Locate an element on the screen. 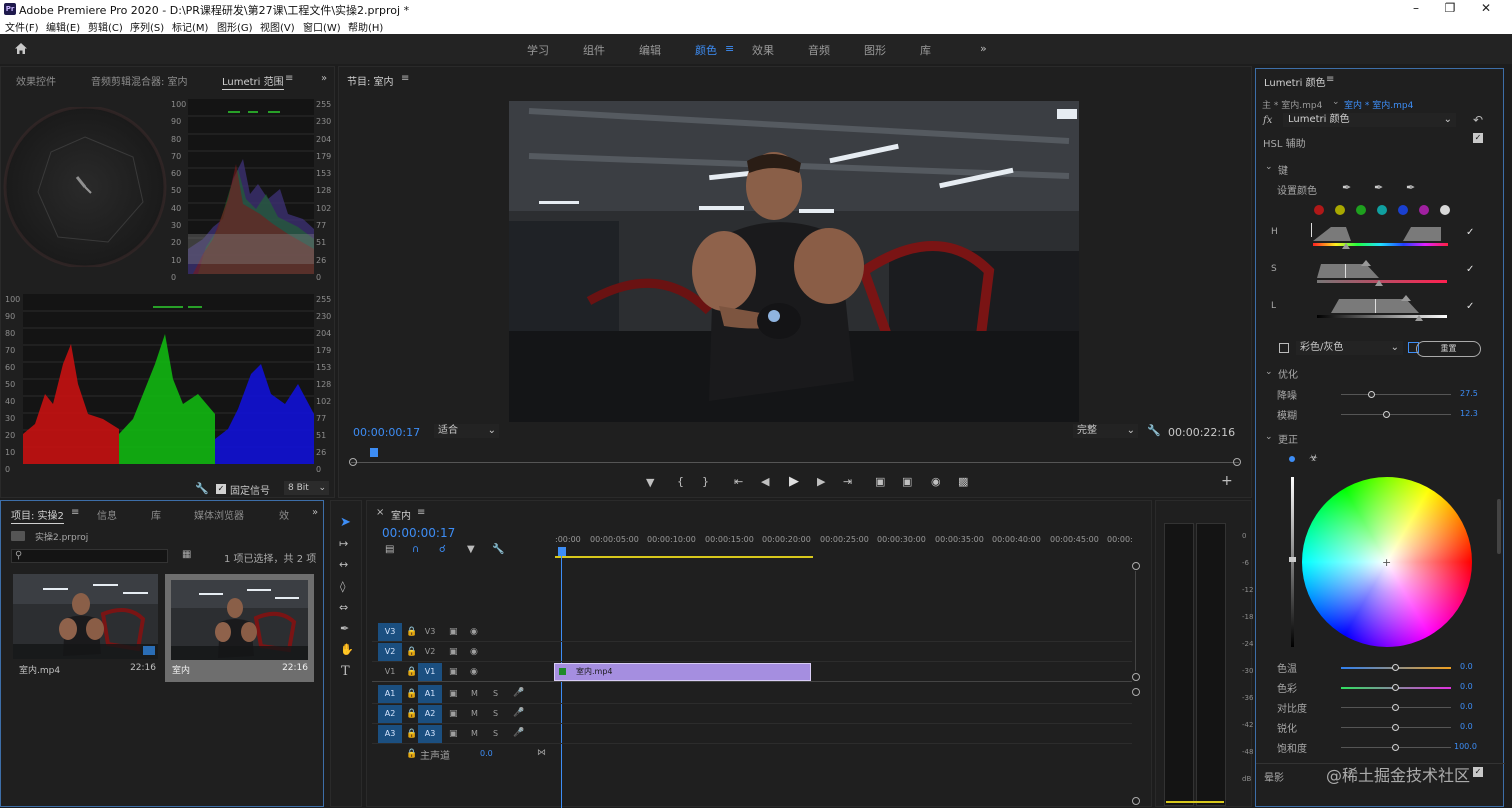  tab-effects-truncated: 效 is located at coordinates (284, 514).